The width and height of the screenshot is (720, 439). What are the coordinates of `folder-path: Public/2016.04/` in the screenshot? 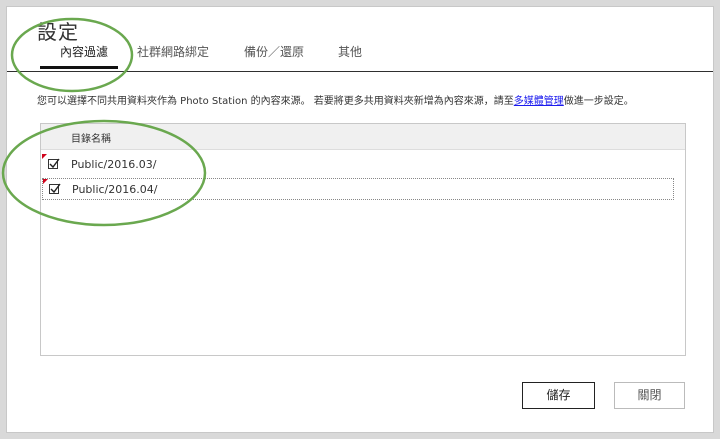 It's located at (115, 189).